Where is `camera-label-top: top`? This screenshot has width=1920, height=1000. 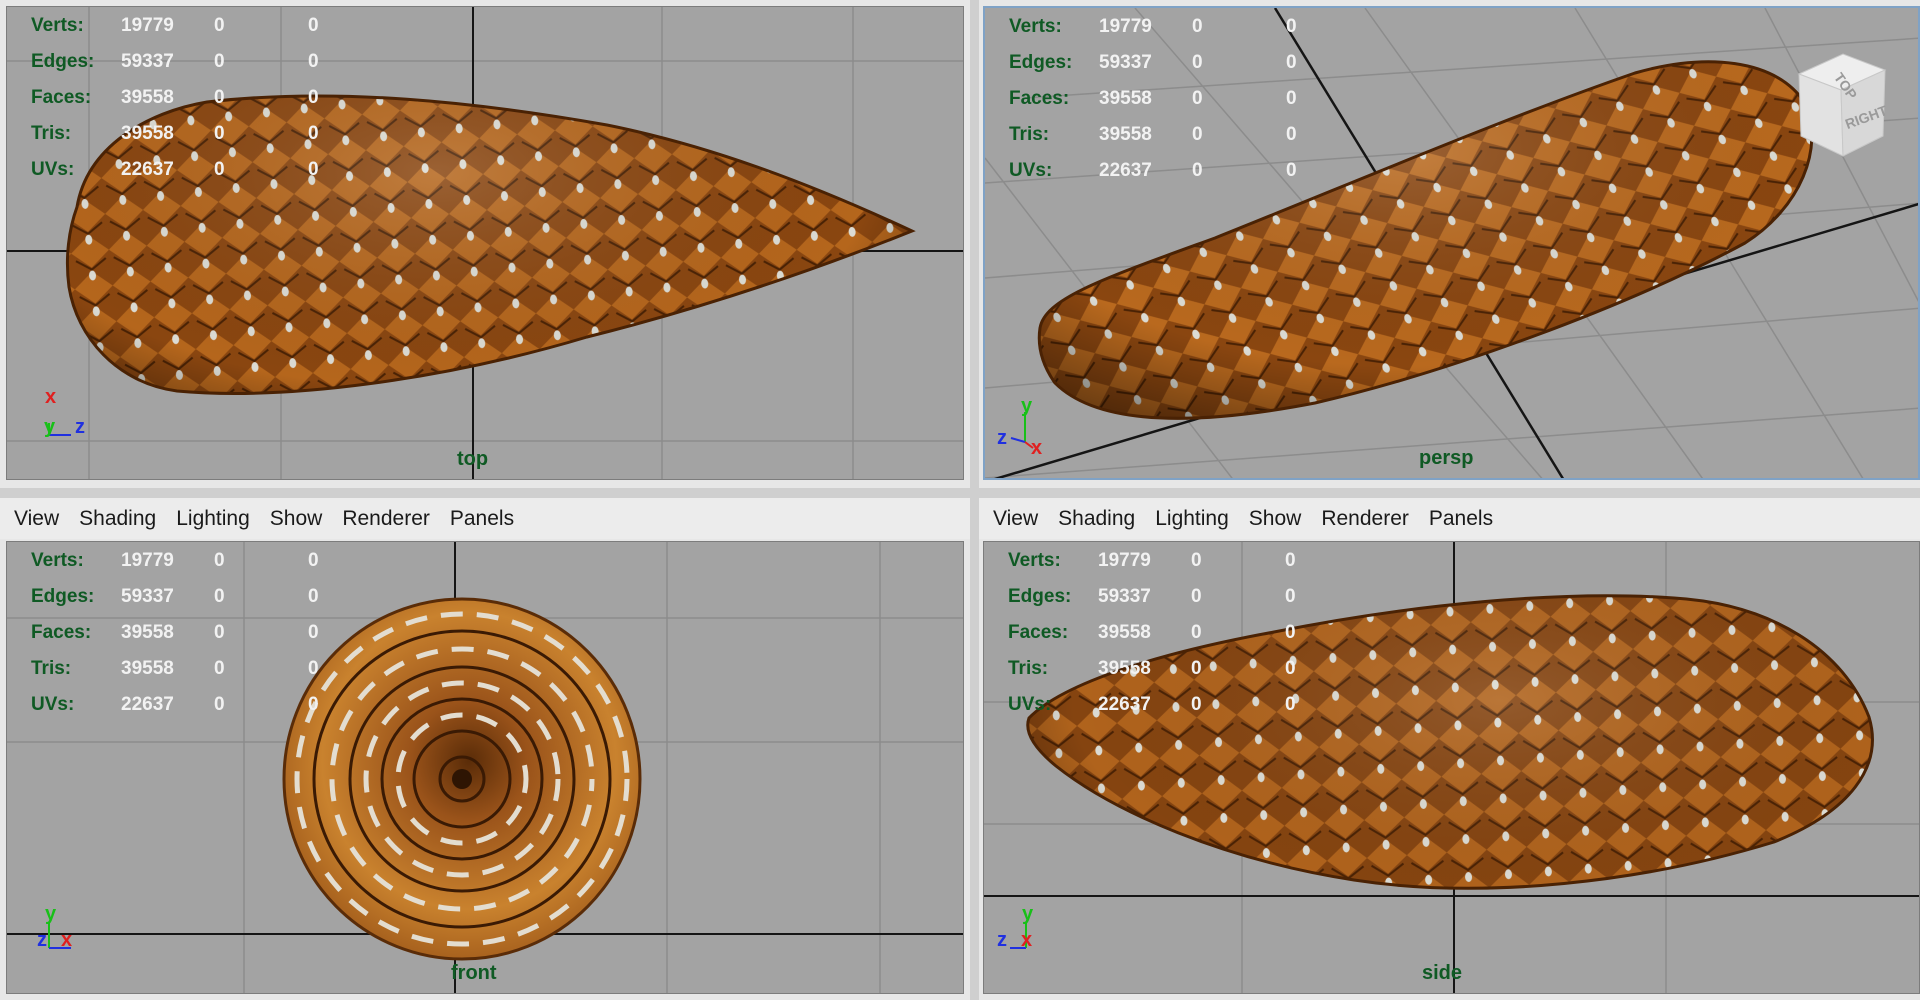 camera-label-top: top is located at coordinates (473, 459).